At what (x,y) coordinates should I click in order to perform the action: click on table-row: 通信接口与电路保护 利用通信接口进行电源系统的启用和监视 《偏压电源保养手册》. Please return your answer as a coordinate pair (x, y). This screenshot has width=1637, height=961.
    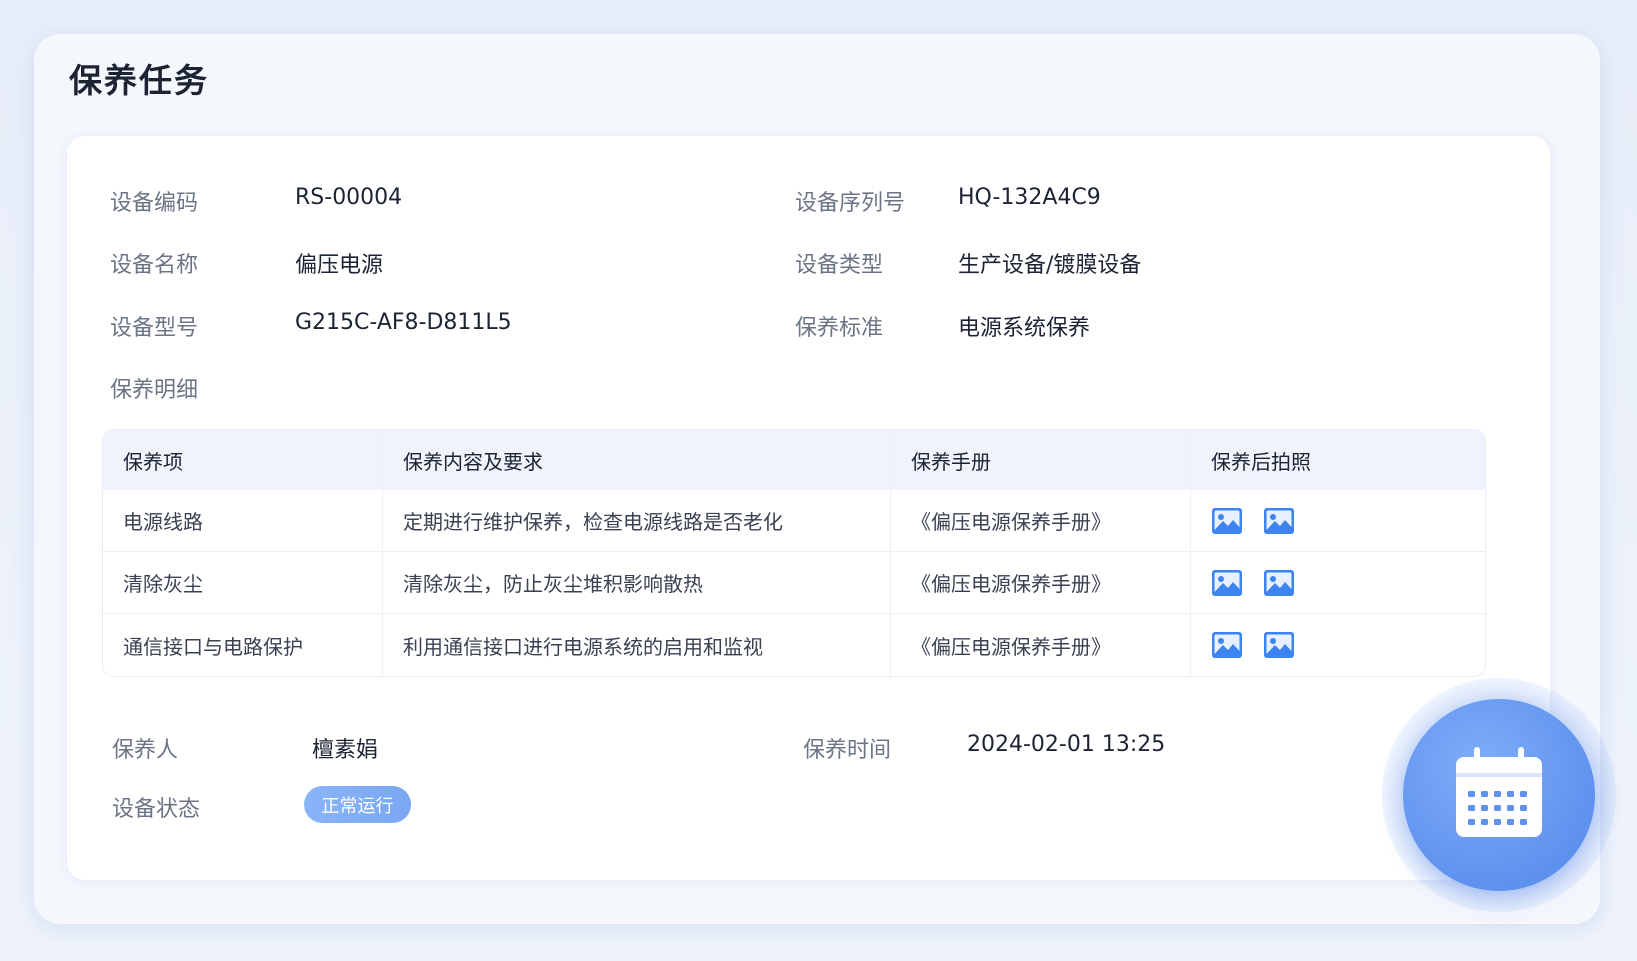
    Looking at the image, I should click on (794, 645).